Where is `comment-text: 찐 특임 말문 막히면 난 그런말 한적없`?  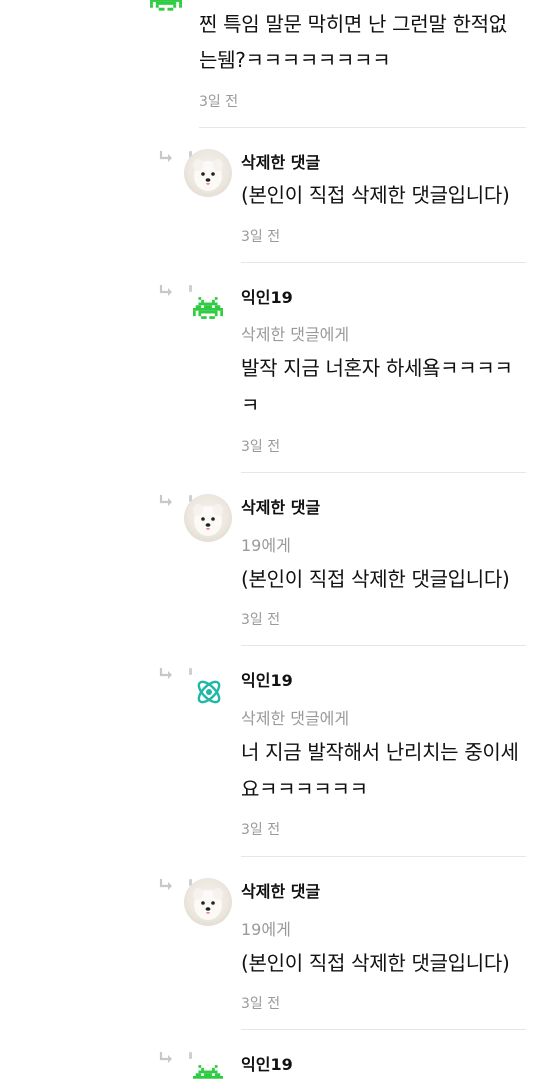 comment-text: 찐 특임 말문 막히면 난 그런말 한적없 is located at coordinates (353, 24).